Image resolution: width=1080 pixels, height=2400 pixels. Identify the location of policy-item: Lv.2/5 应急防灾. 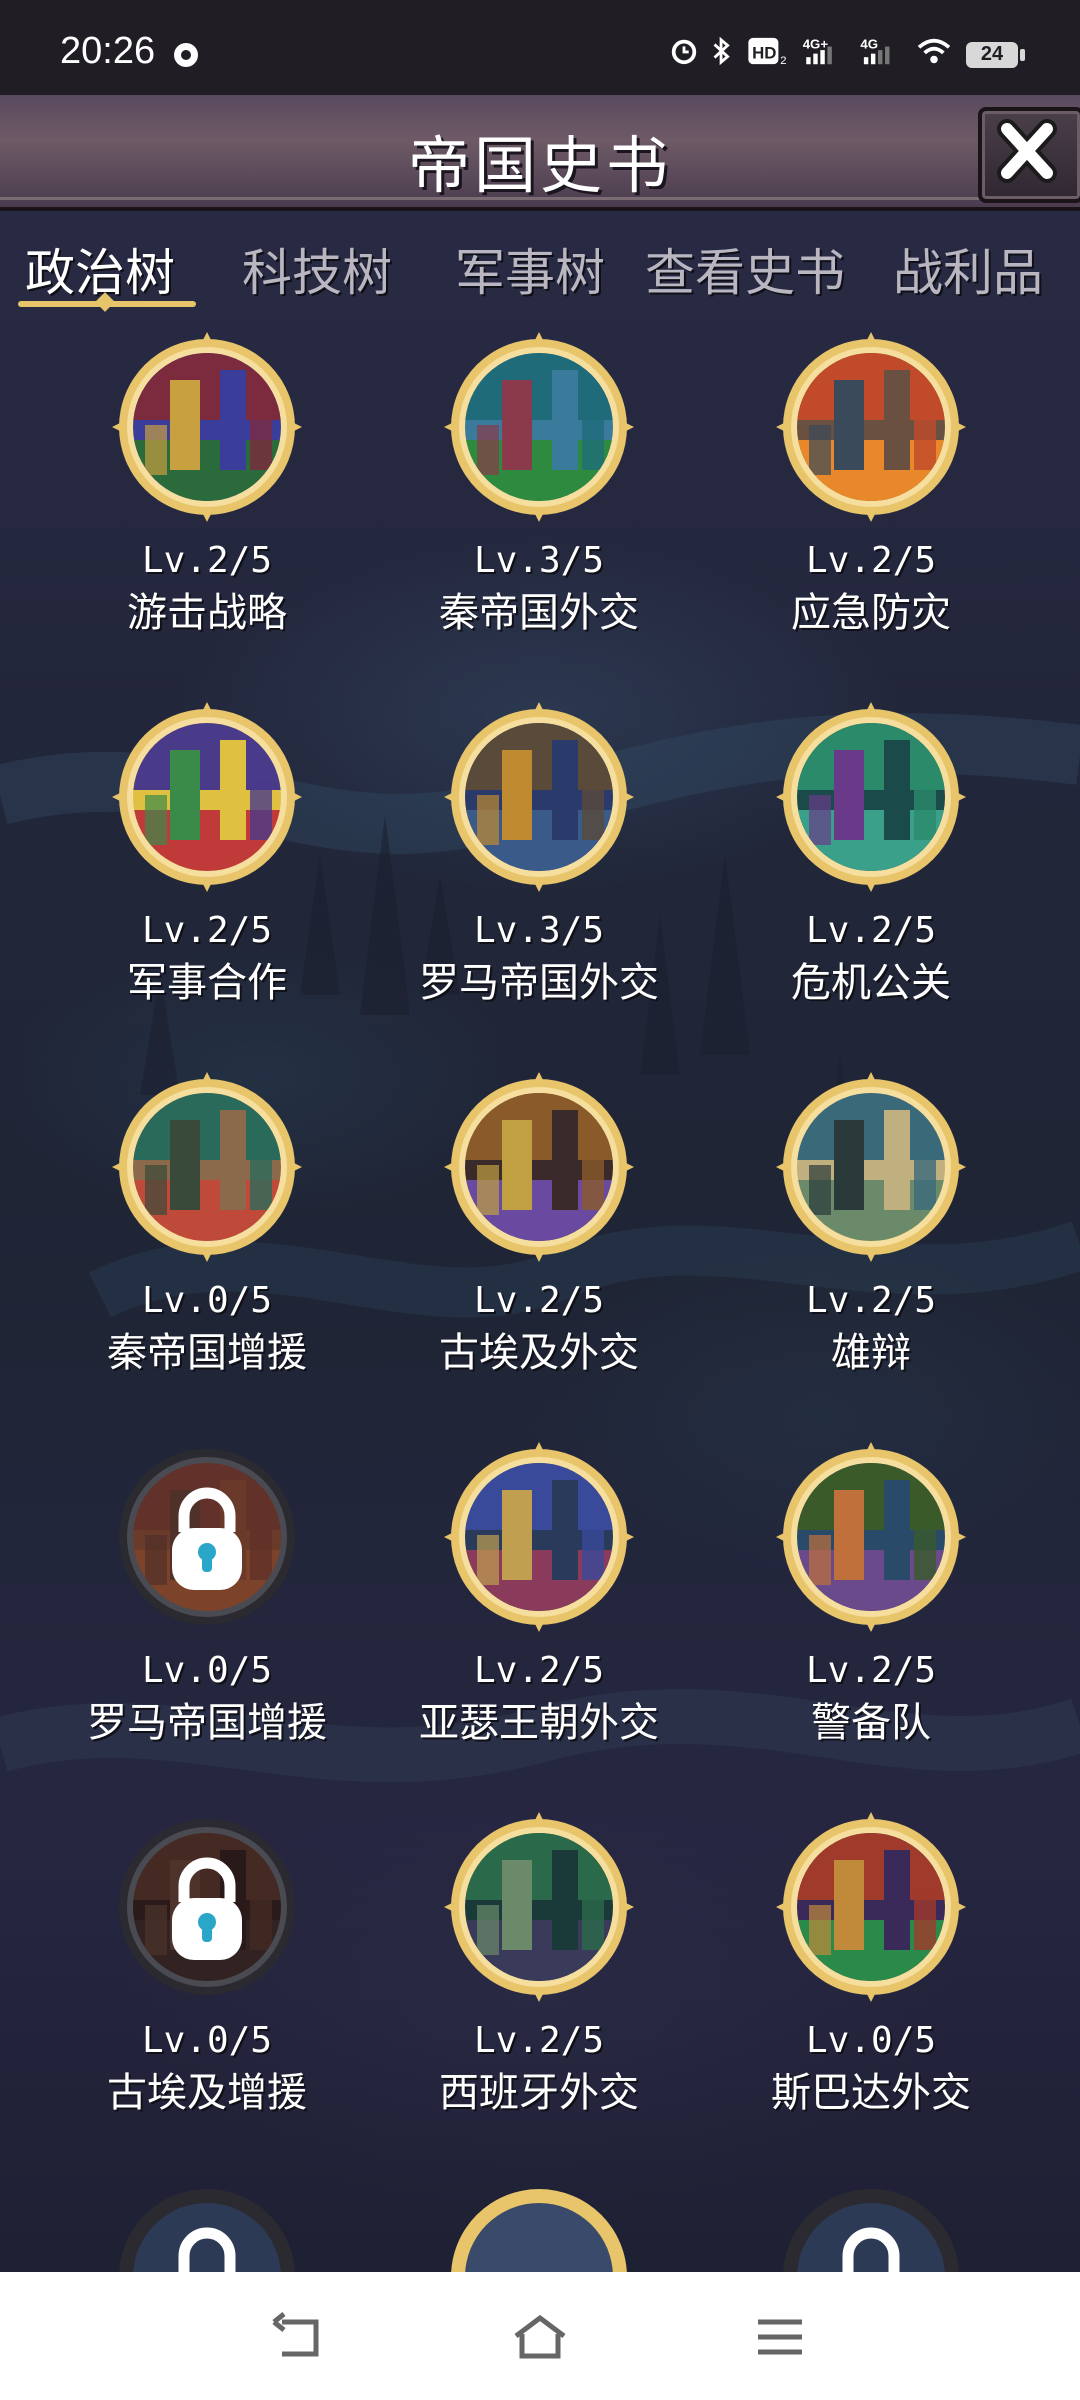
(871, 500).